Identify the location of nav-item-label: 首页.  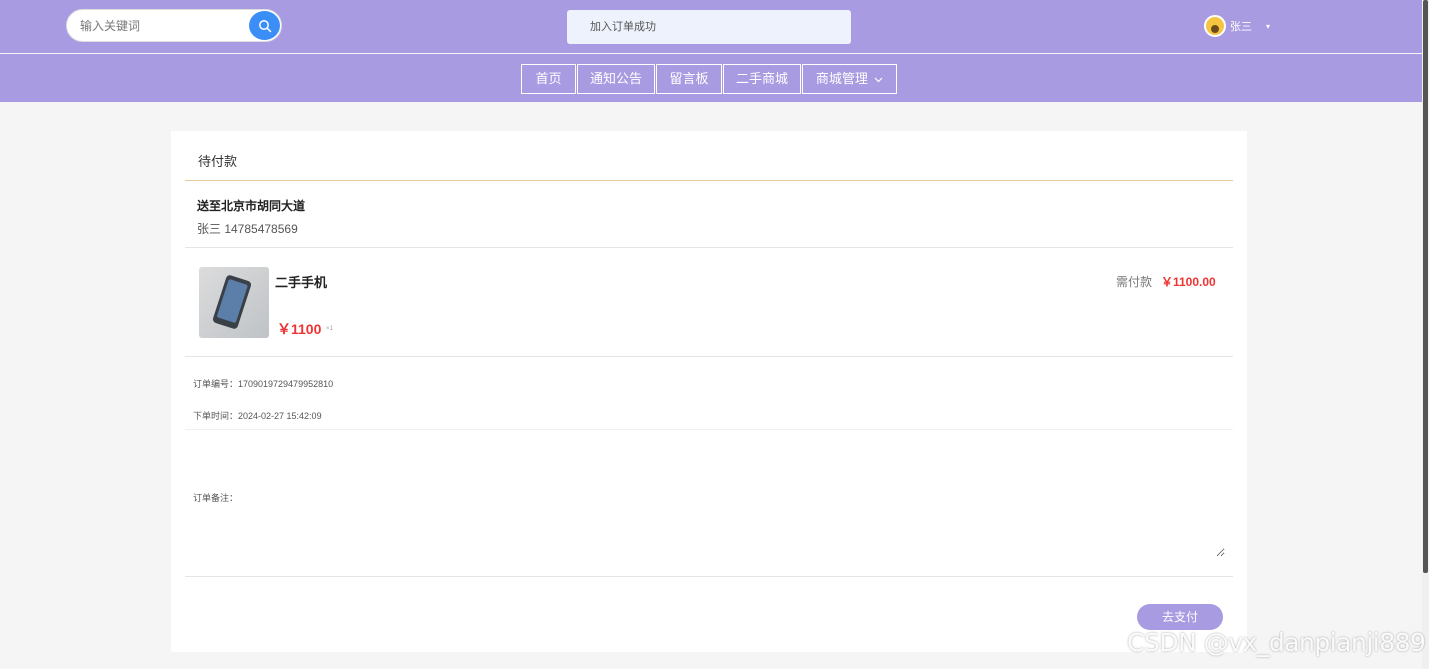
(548, 78).